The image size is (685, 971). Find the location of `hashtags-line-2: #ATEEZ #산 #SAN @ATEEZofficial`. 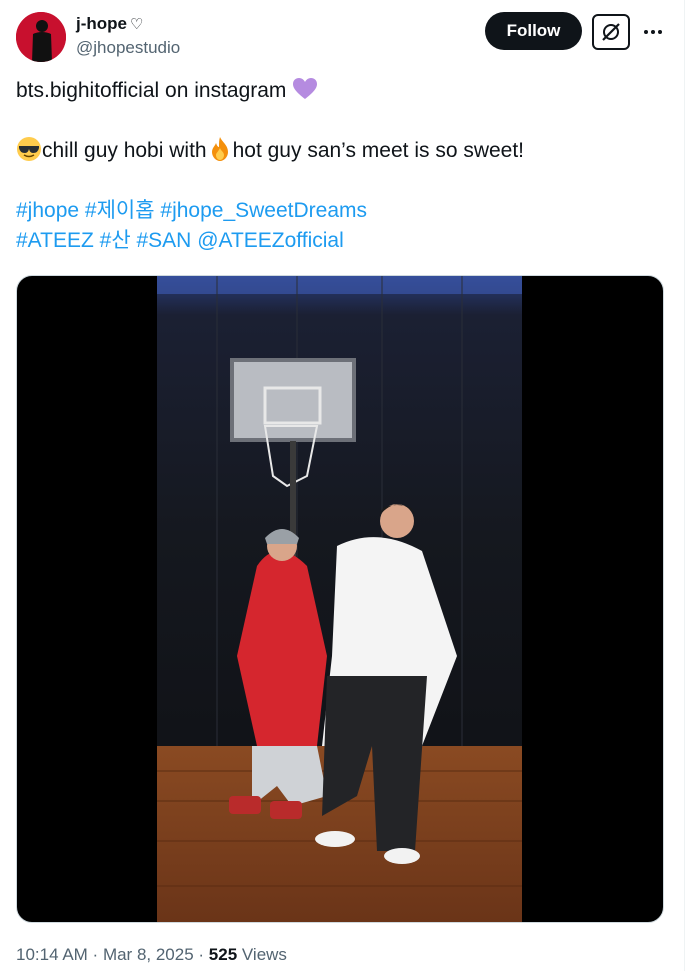

hashtags-line-2: #ATEEZ #산 #SAN @ATEEZofficial is located at coordinates (336, 241).